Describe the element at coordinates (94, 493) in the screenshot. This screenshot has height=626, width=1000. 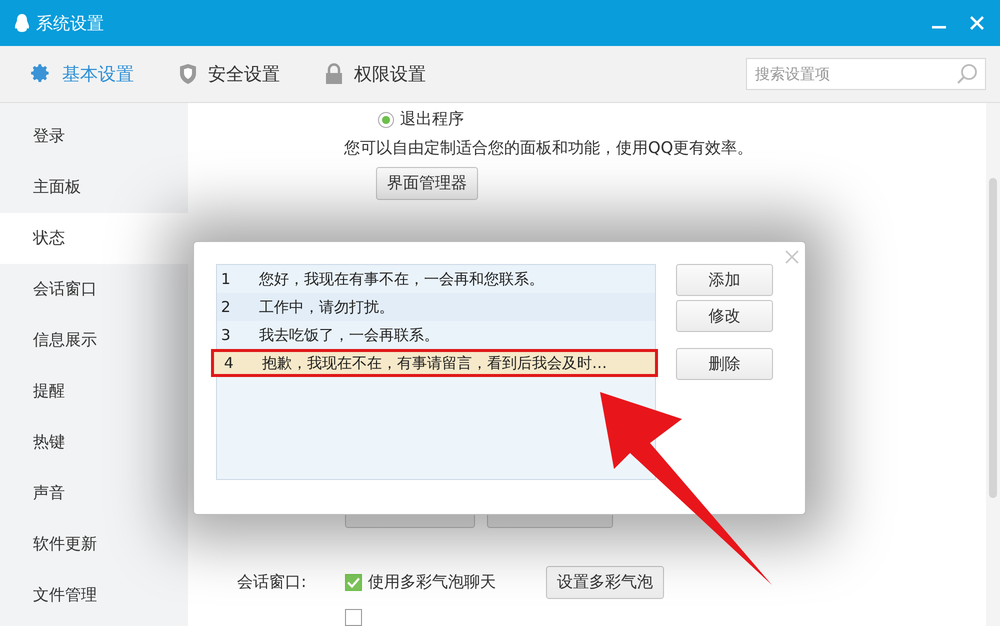
I see `sidebar-item: 声音` at that location.